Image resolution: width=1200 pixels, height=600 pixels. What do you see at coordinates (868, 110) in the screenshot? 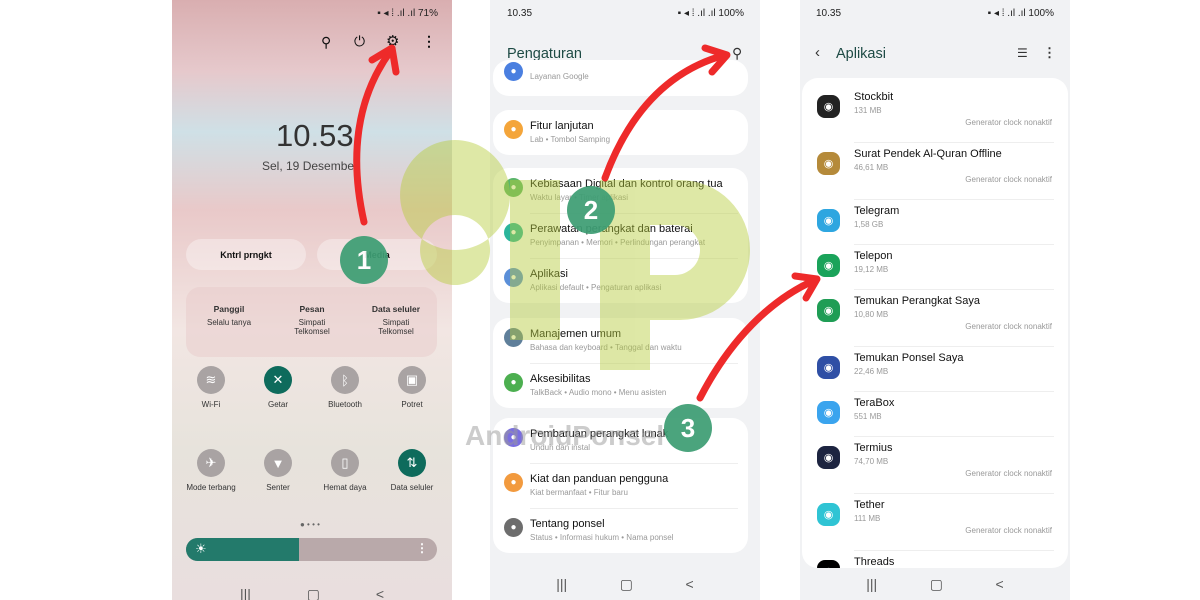
I see `app-size: 131 MB` at bounding box center [868, 110].